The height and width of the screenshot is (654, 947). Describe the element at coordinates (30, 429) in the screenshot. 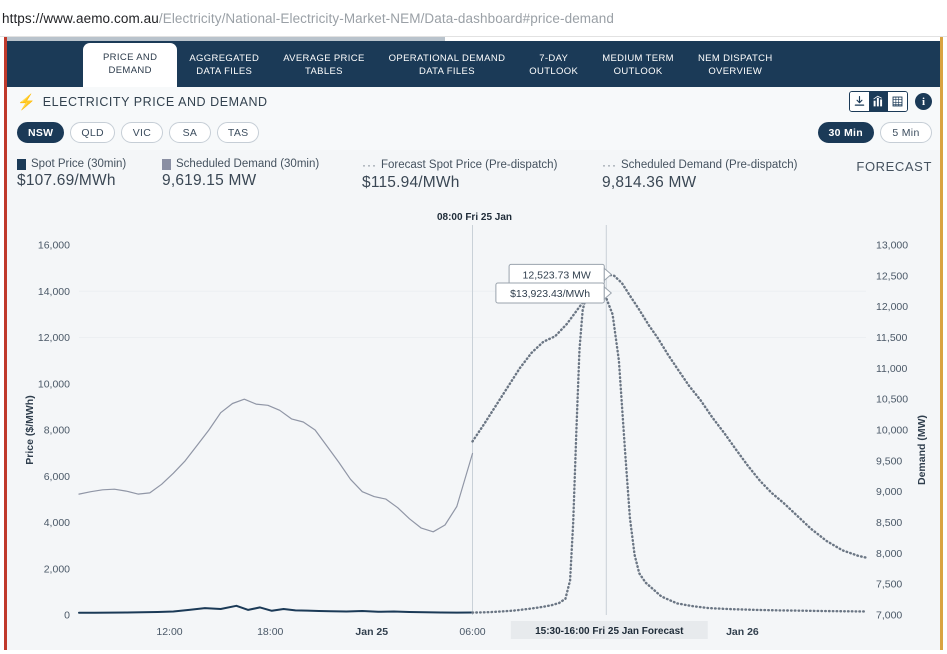

I see `y-axis-title: Price ($/MWh)` at that location.